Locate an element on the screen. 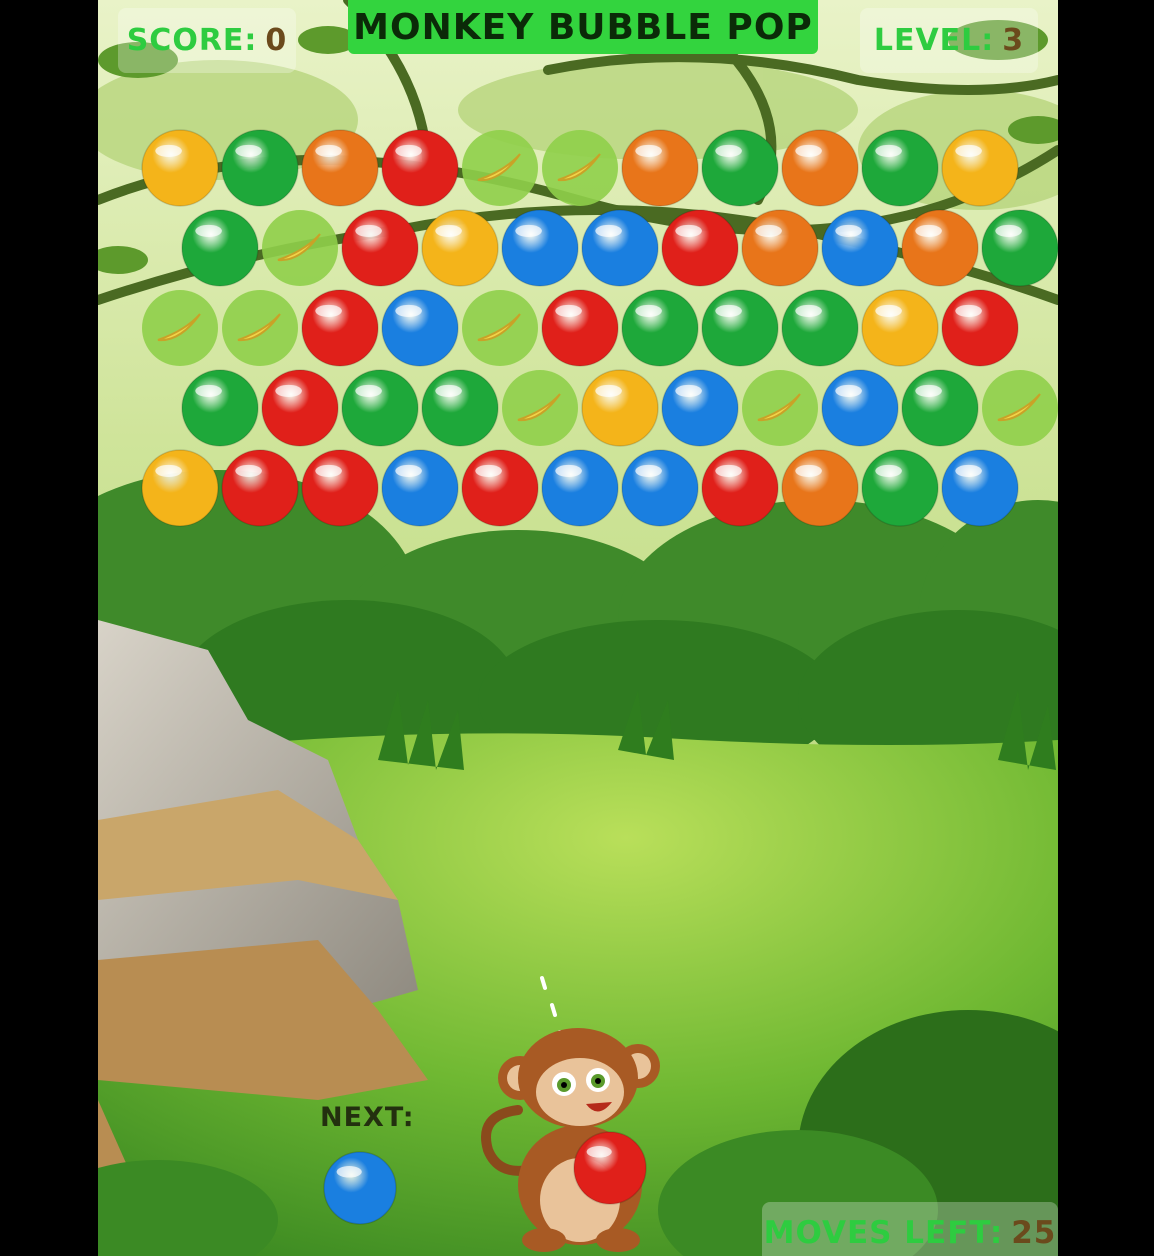 The image size is (1154, 1256). score-label: SCORE: is located at coordinates (192, 40).